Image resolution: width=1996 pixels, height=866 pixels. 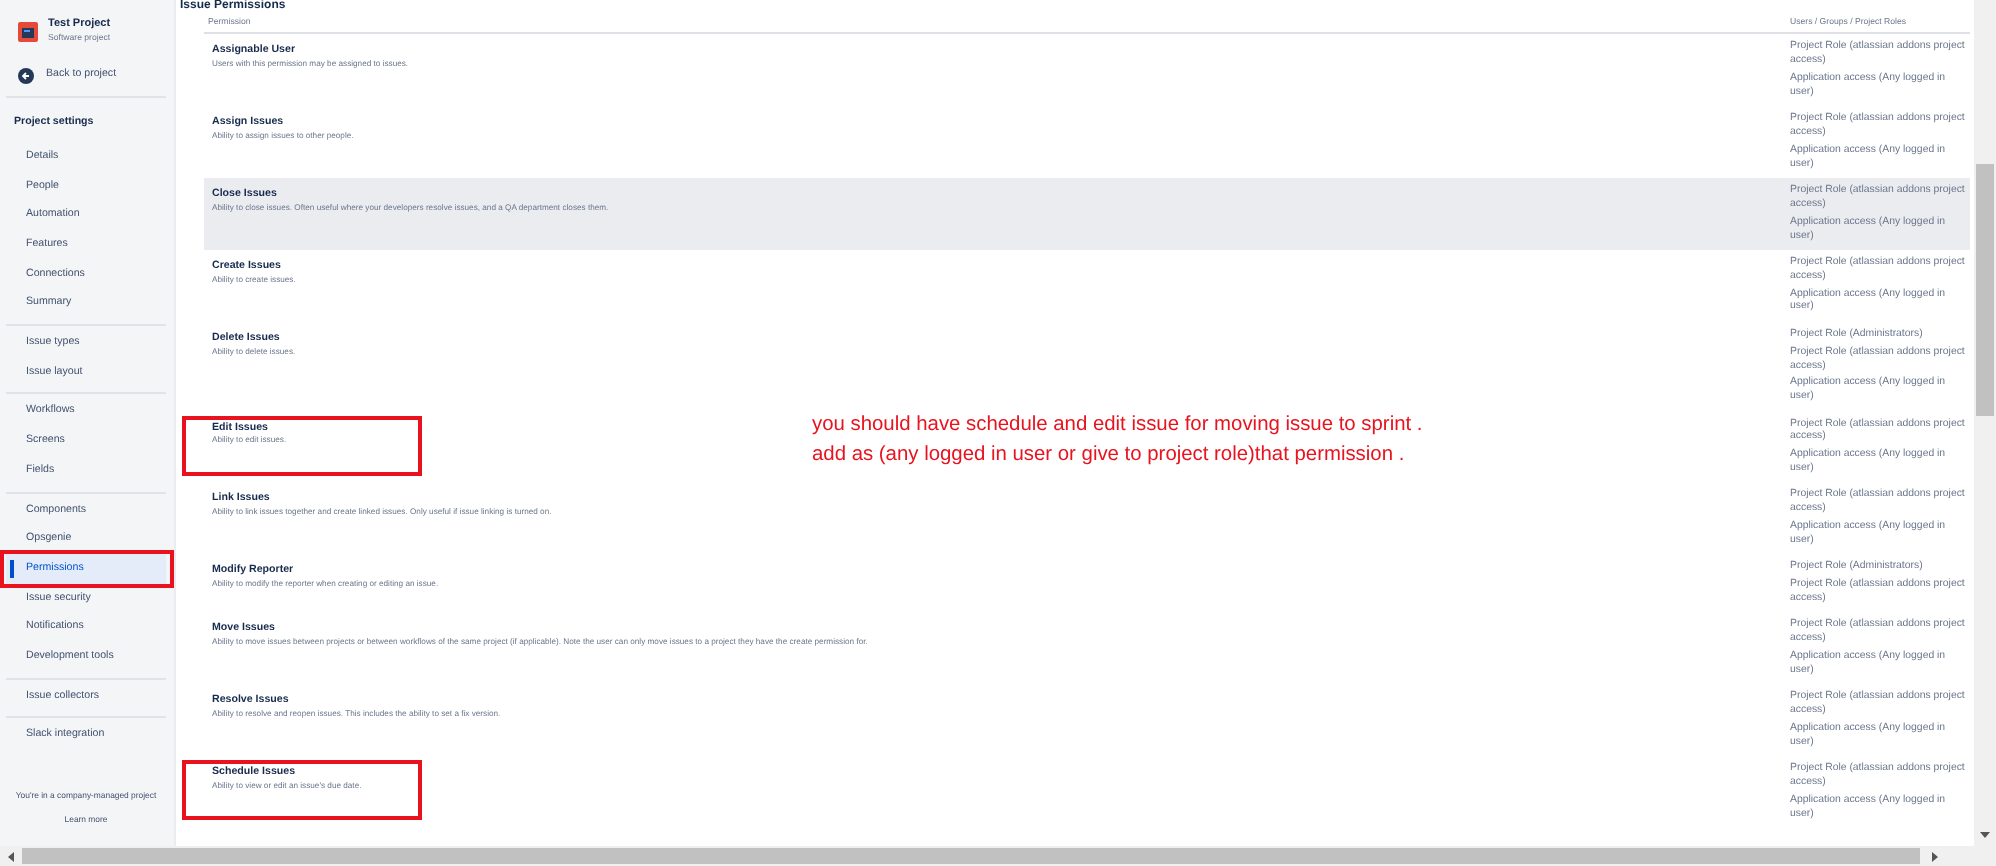 What do you see at coordinates (1985, 423) in the screenshot?
I see `vertical-scrollbar` at bounding box center [1985, 423].